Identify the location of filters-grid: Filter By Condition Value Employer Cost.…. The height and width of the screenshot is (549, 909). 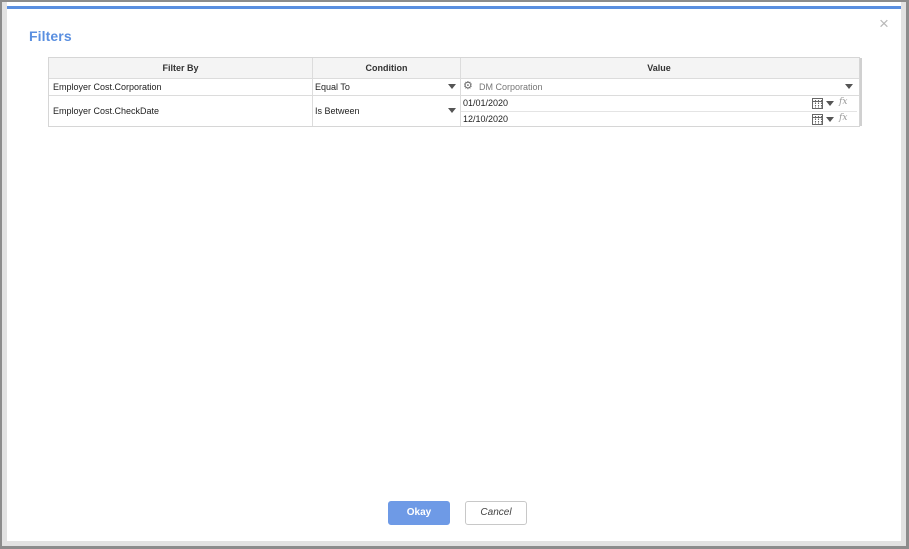
(455, 92).